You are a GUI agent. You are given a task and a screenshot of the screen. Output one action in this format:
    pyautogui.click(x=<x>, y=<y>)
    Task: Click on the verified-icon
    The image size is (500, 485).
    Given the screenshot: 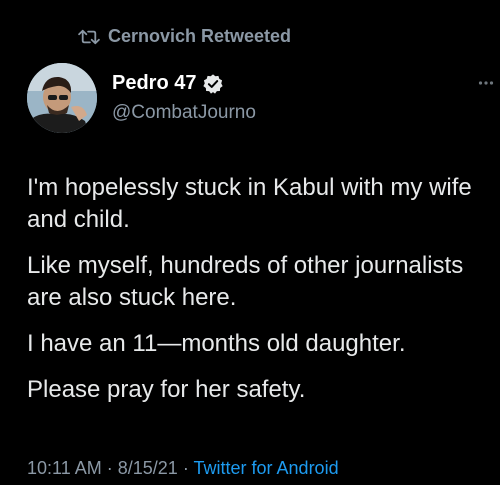 What is the action you would take?
    pyautogui.click(x=213, y=83)
    